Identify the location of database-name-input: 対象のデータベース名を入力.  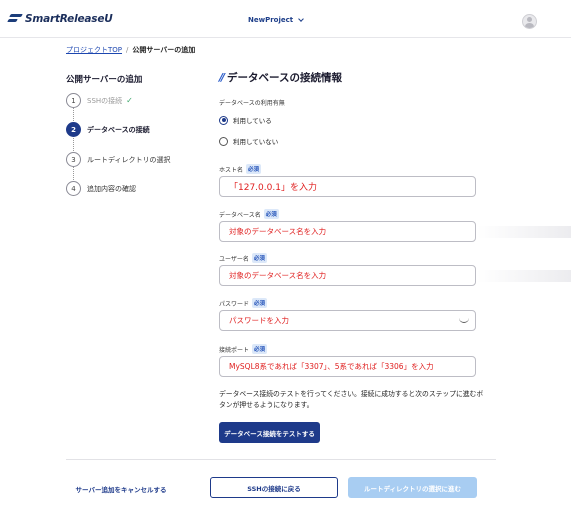
(347, 231).